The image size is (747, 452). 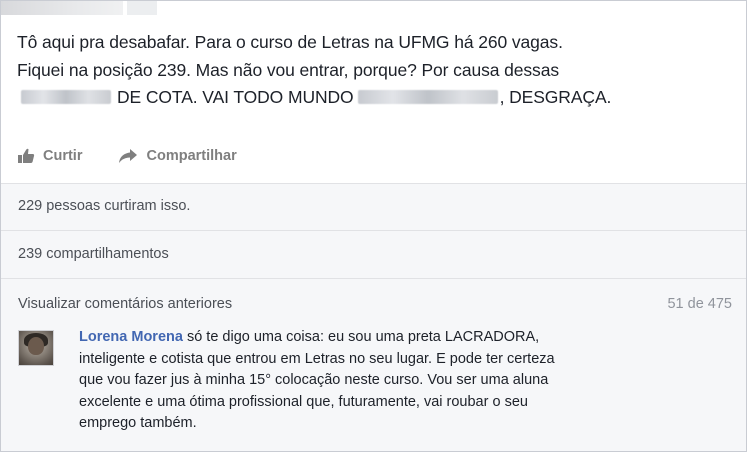 I want to click on censored-phrase, so click(x=427, y=96).